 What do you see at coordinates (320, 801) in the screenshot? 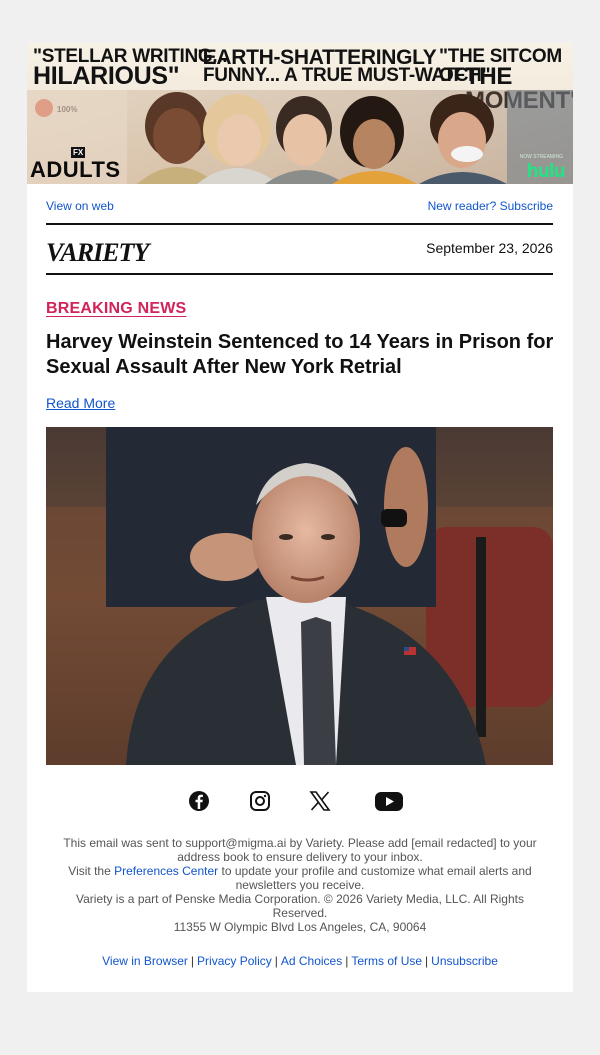
I see `x-icon` at bounding box center [320, 801].